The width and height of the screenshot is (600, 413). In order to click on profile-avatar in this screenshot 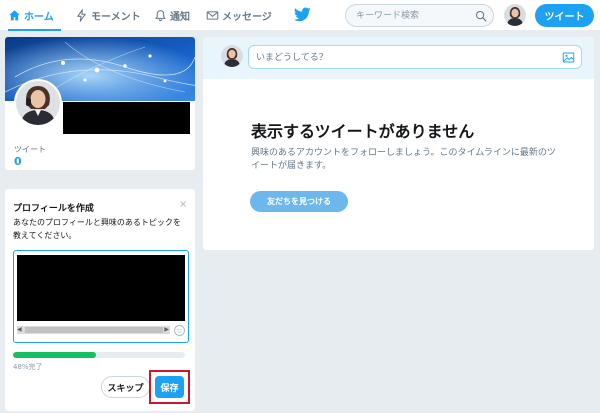, I will do `click(38, 103)`.